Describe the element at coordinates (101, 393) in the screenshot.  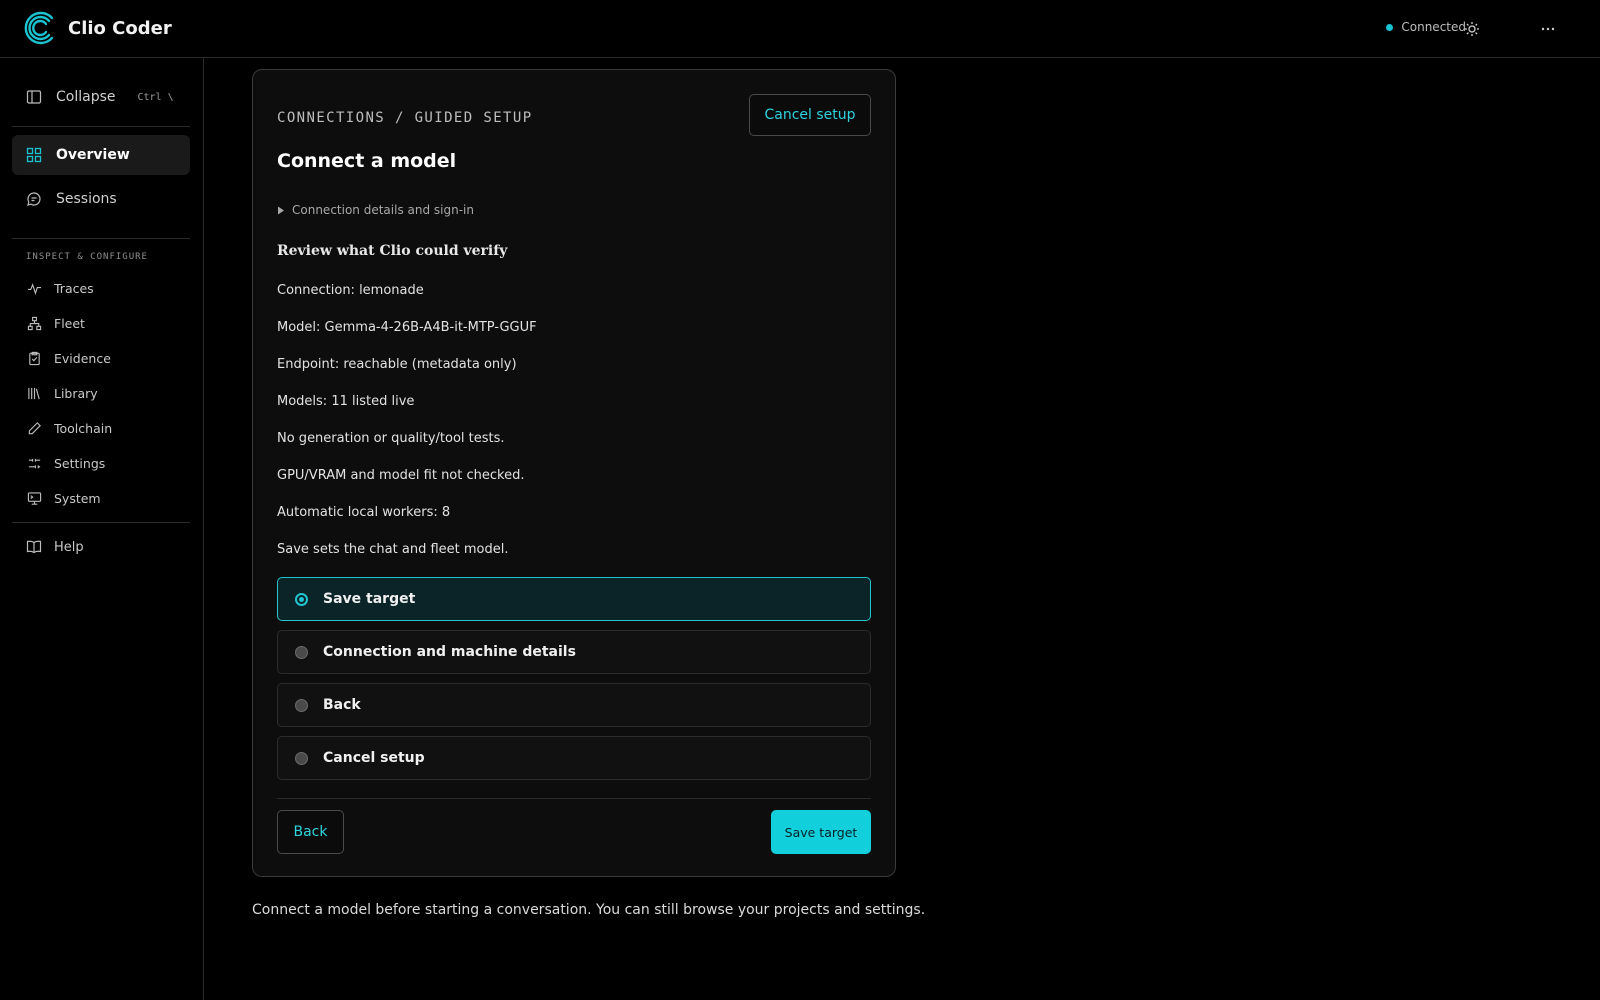
I see `sidebar-item-library: Library` at that location.